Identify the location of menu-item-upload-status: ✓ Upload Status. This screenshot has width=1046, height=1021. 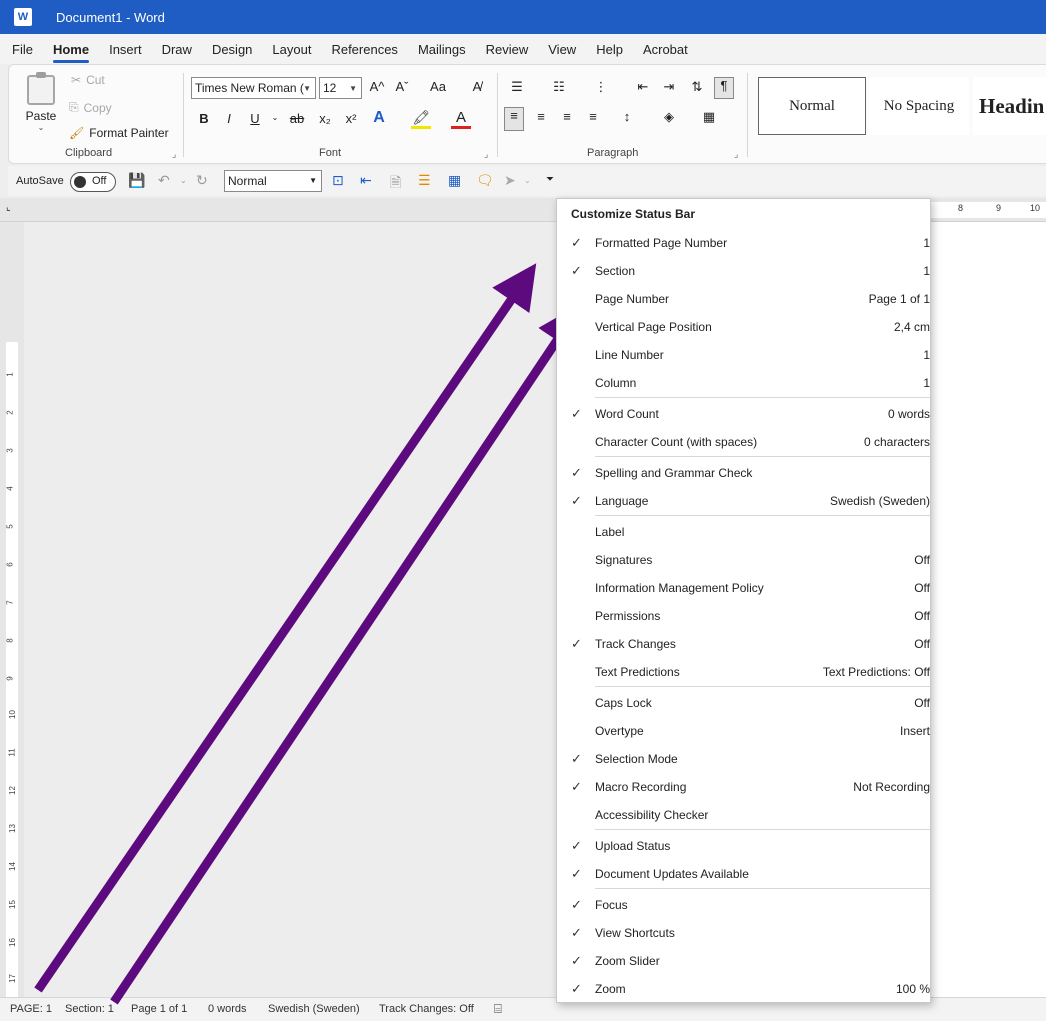
(744, 846).